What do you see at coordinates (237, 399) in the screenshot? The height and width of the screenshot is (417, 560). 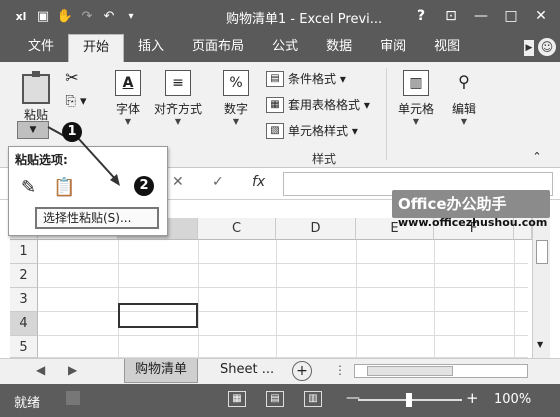 I see `normal-view-icon: ▦` at bounding box center [237, 399].